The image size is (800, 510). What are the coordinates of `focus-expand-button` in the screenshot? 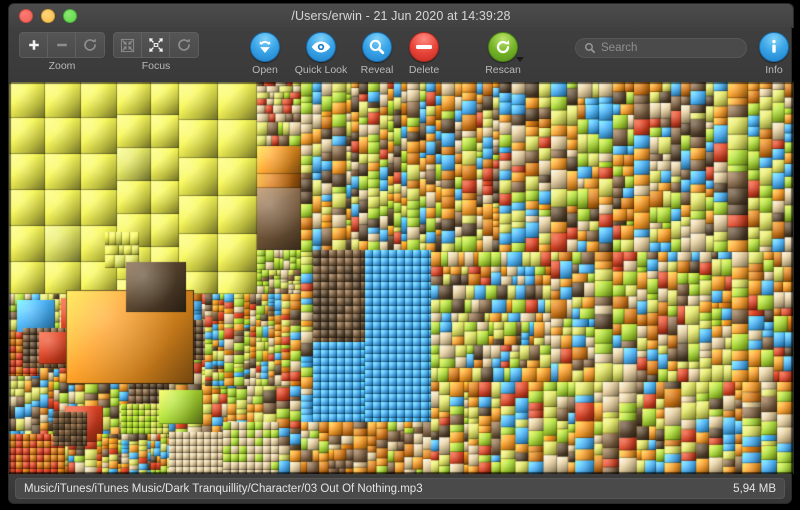 It's located at (156, 45).